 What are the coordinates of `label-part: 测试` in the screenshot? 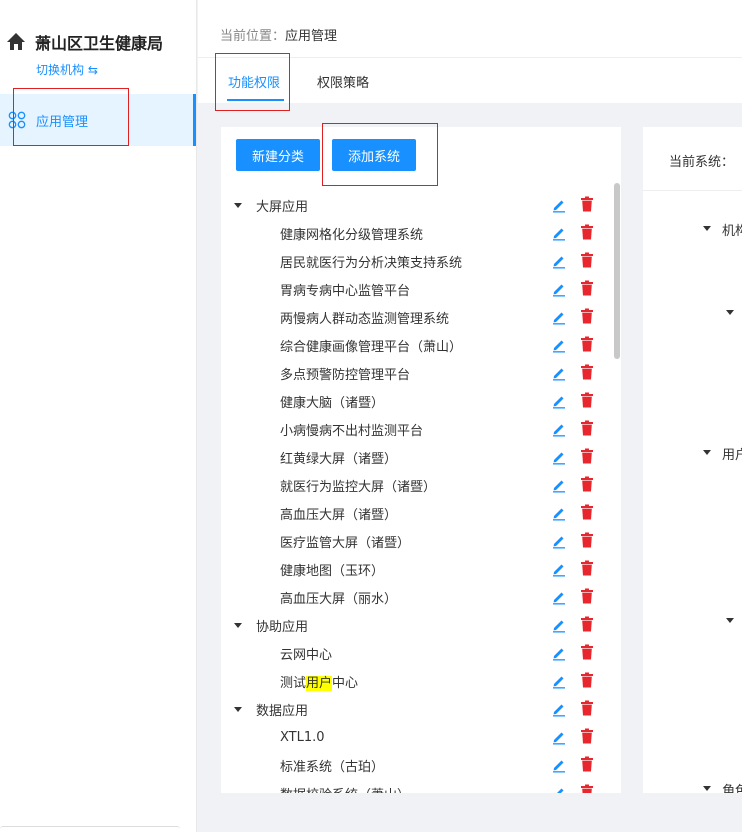 It's located at (293, 683).